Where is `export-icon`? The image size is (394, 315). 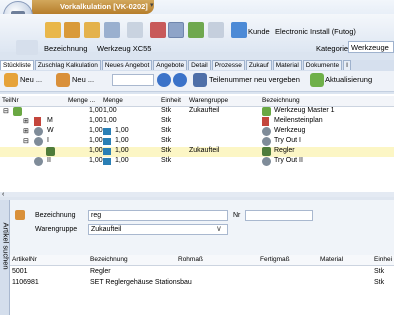
export-icon is located at coordinates (216, 30).